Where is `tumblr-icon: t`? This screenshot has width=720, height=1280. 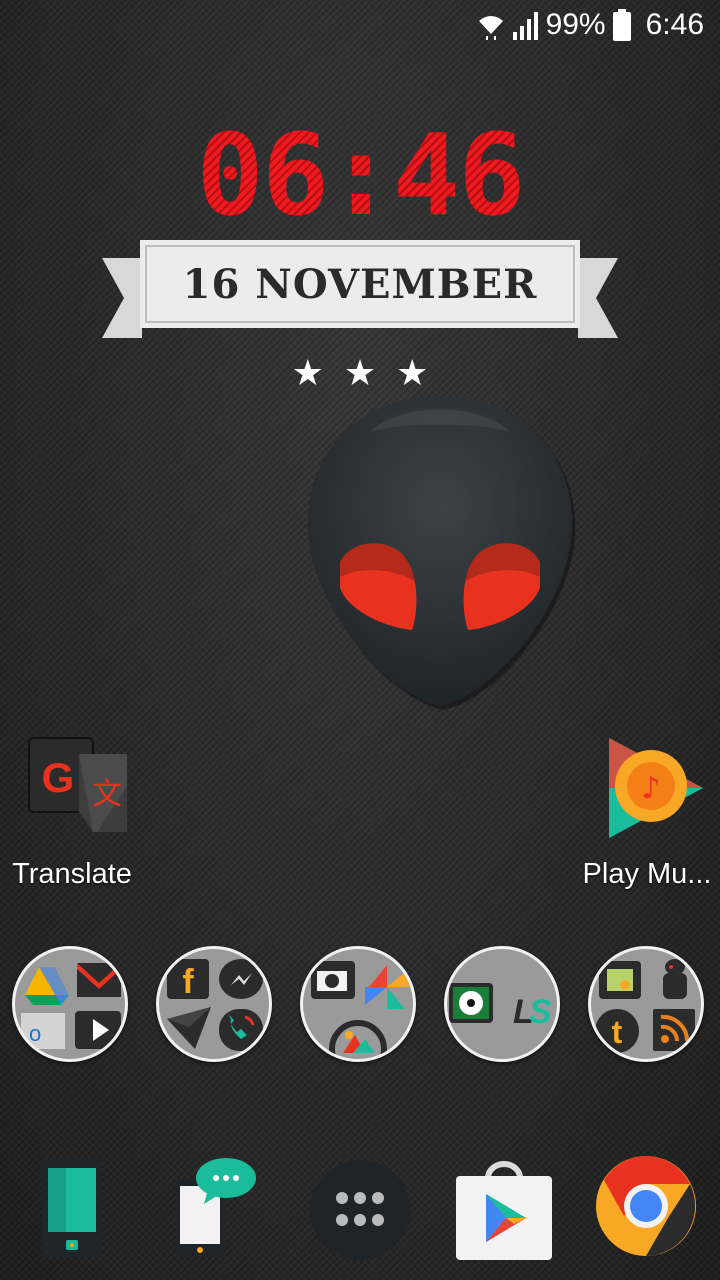
tumblr-icon: t is located at coordinates (617, 1031).